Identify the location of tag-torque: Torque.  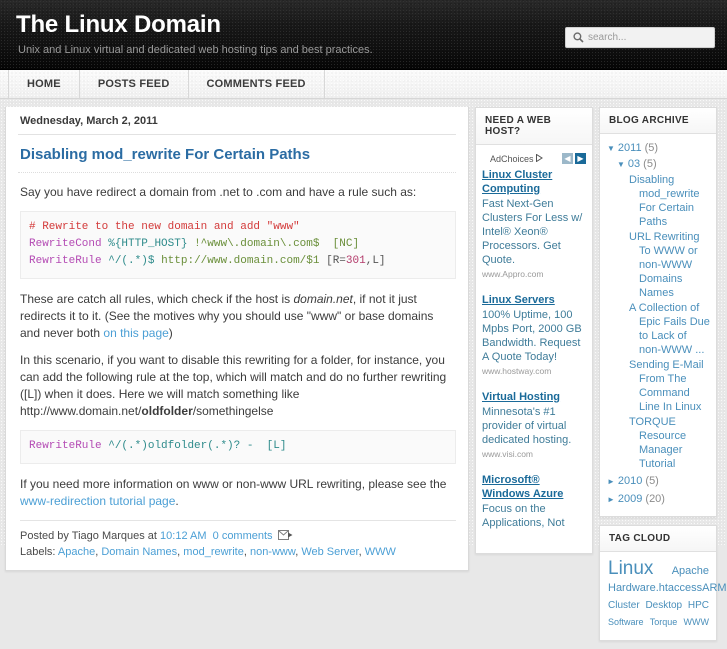
(664, 622).